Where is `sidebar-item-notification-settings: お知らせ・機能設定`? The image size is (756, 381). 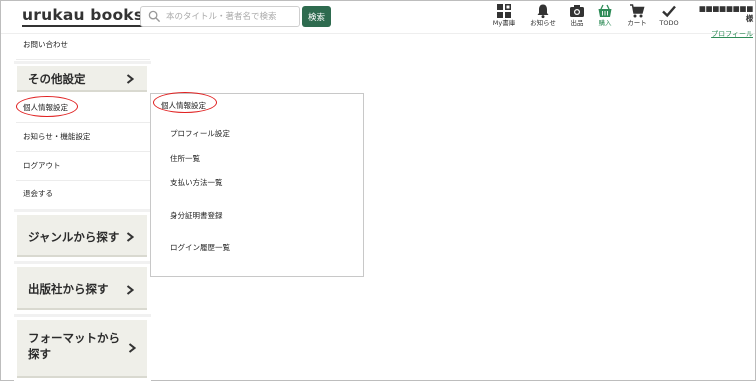
sidebar-item-notification-settings: お知らせ・機能設定 is located at coordinates (83, 137).